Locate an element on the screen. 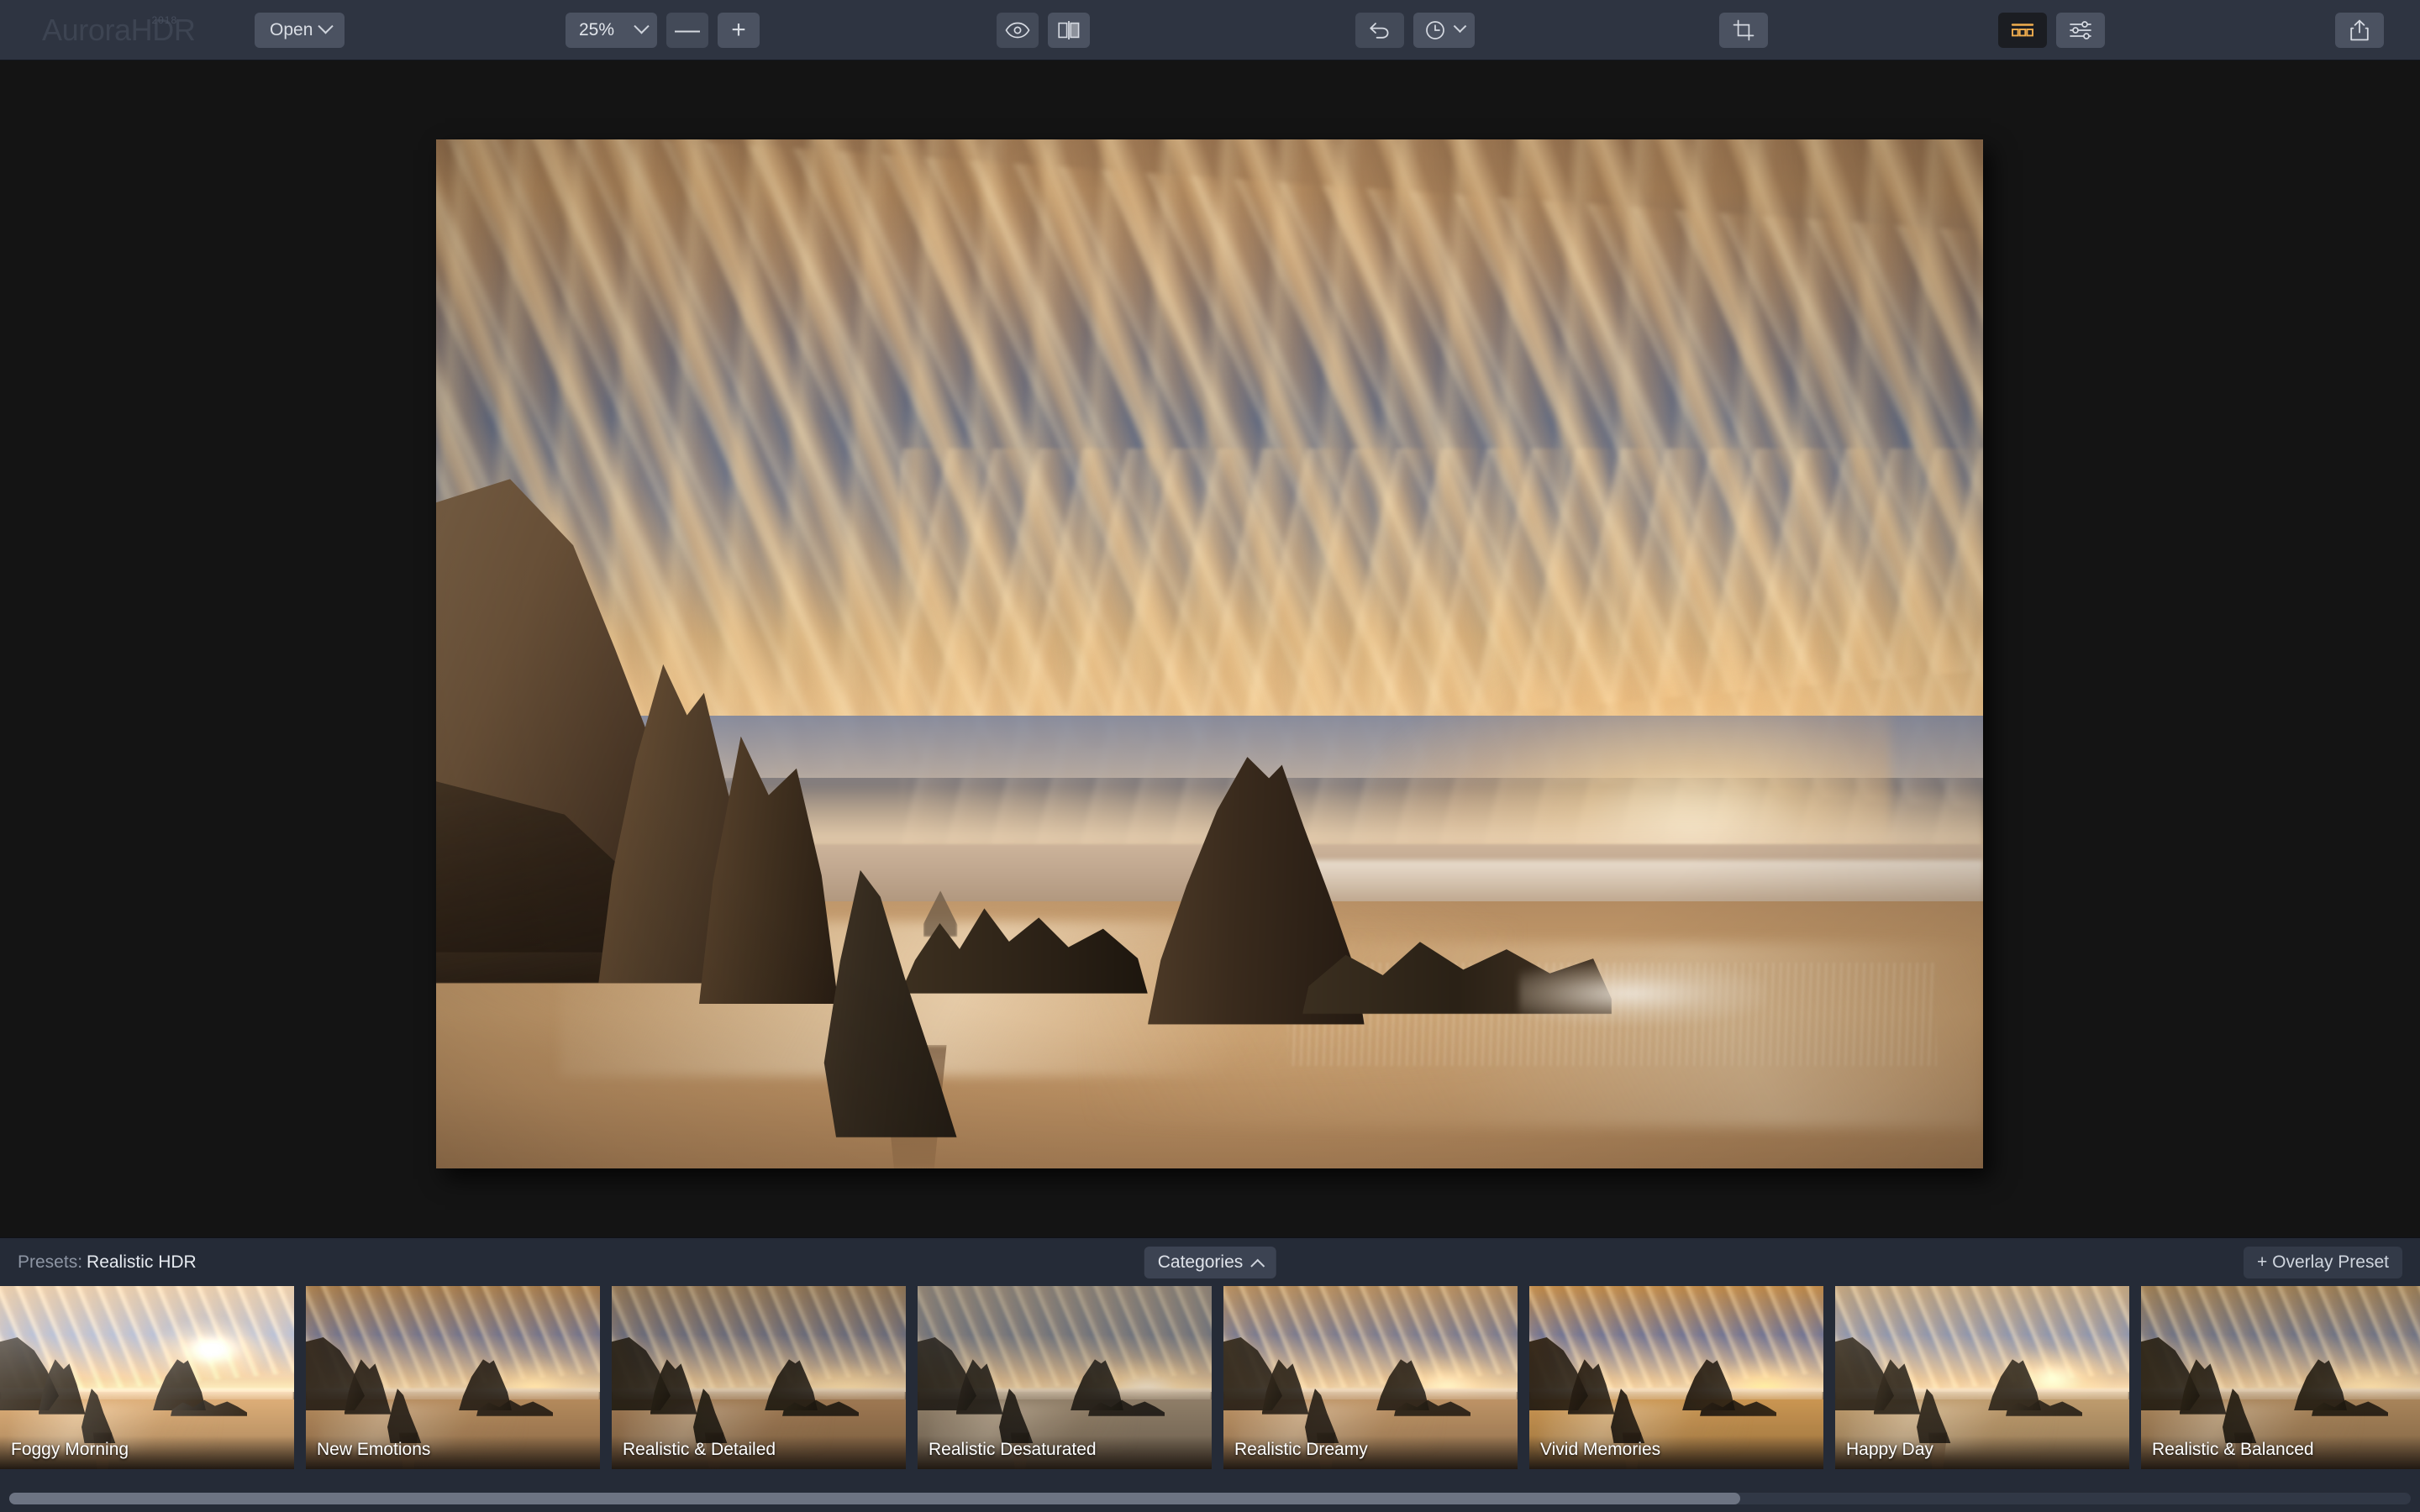  sliders-adjust-icon is located at coordinates (2081, 29).